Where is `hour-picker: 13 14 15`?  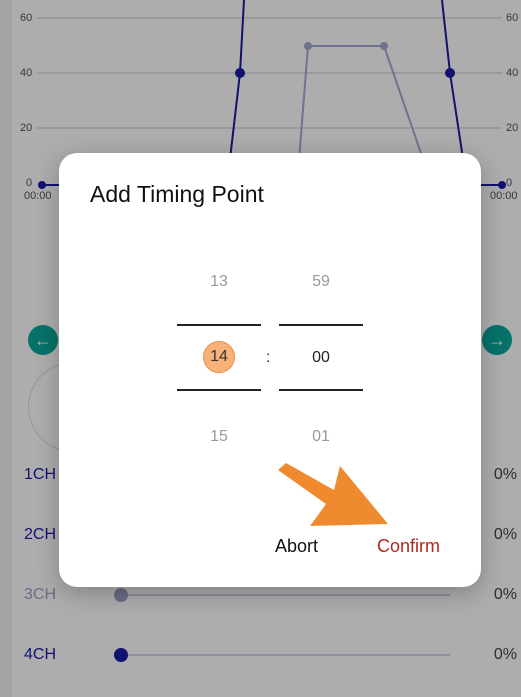 hour-picker: 13 14 15 is located at coordinates (219, 358).